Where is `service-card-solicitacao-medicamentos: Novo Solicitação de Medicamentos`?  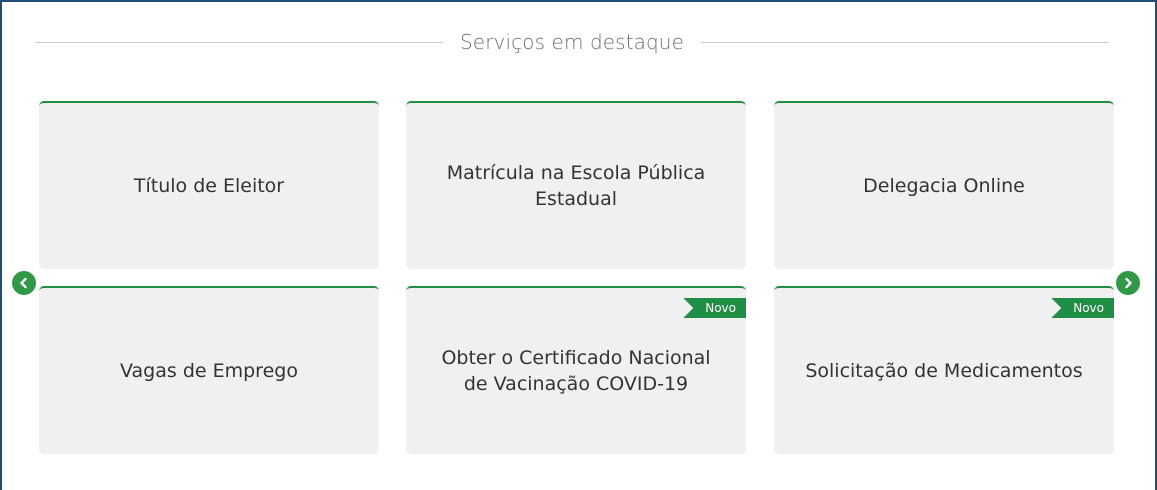 service-card-solicitacao-medicamentos: Novo Solicitação de Medicamentos is located at coordinates (944, 370).